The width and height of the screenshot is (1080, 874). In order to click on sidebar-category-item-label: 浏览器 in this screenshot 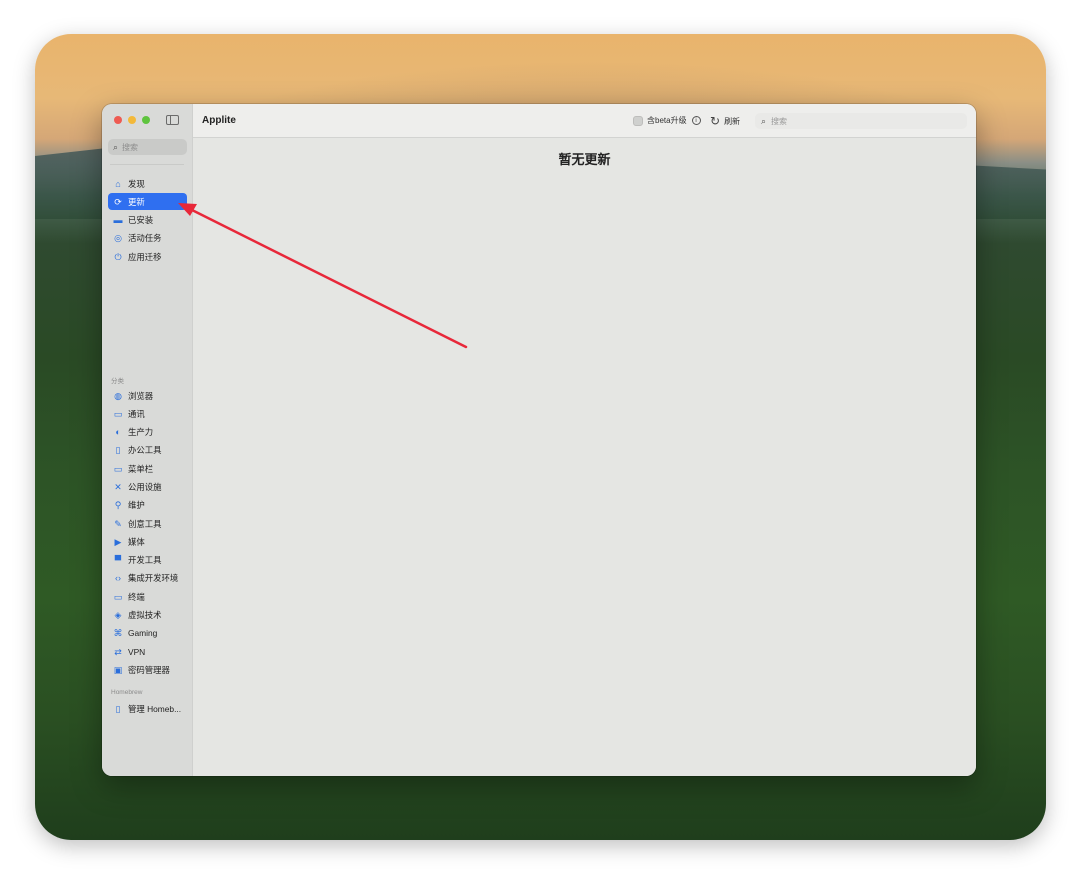, I will do `click(141, 395)`.